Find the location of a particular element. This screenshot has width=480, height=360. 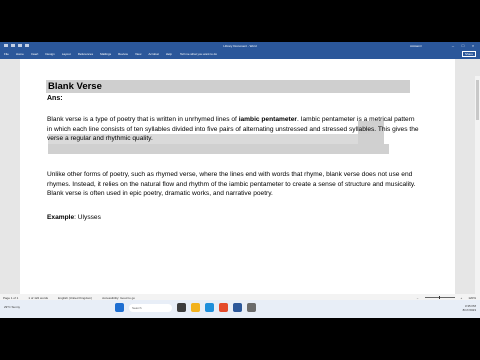

zoom-thumb is located at coordinates (439, 297).